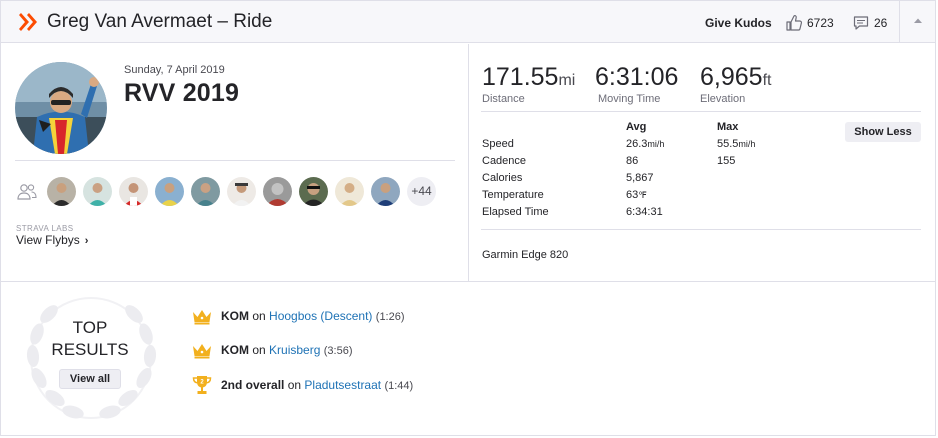 The height and width of the screenshot is (438, 938). I want to click on moving-time-value: 6:31:06, so click(637, 77).